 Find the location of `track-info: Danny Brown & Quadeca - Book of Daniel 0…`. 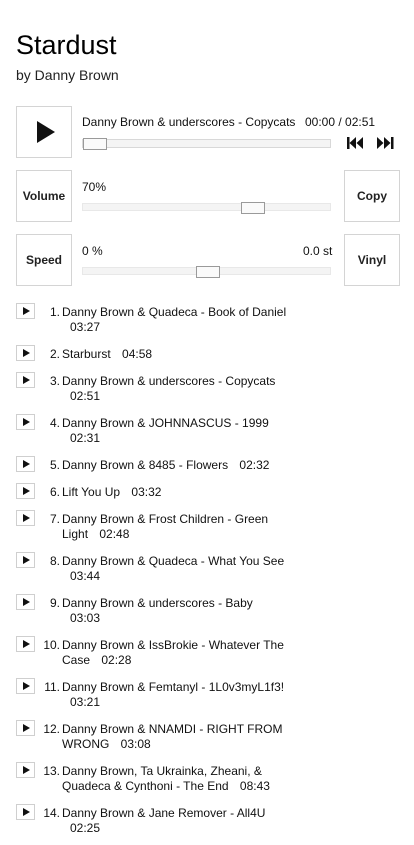

track-info: Danny Brown & Quadeca - Book of Daniel 0… is located at coordinates (177, 320).